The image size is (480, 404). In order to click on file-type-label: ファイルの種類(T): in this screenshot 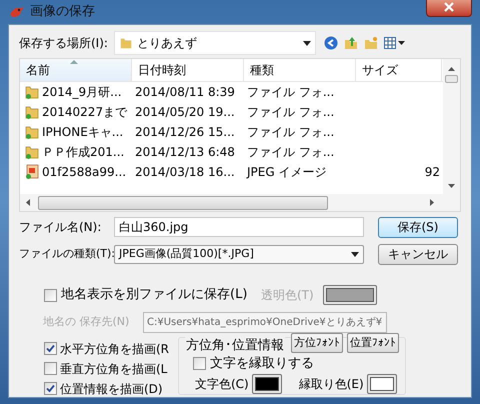, I will do `click(66, 254)`.